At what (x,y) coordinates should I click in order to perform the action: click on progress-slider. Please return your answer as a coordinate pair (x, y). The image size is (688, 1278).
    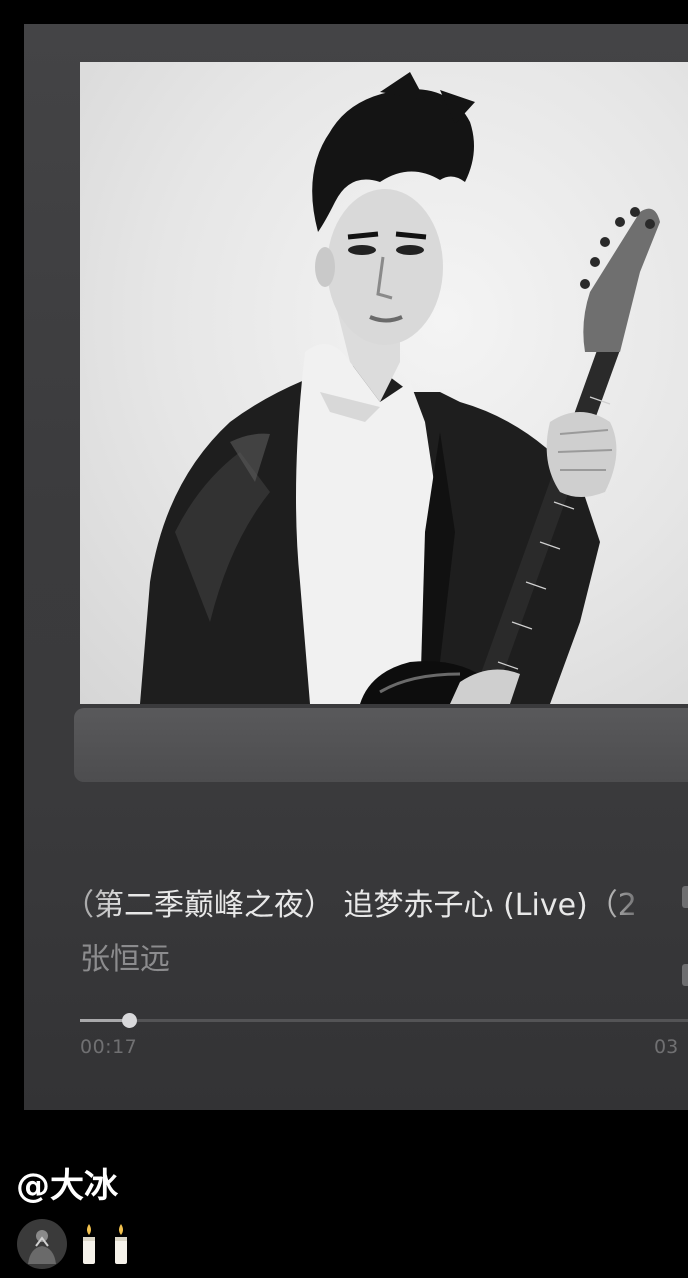
    Looking at the image, I should click on (384, 1020).